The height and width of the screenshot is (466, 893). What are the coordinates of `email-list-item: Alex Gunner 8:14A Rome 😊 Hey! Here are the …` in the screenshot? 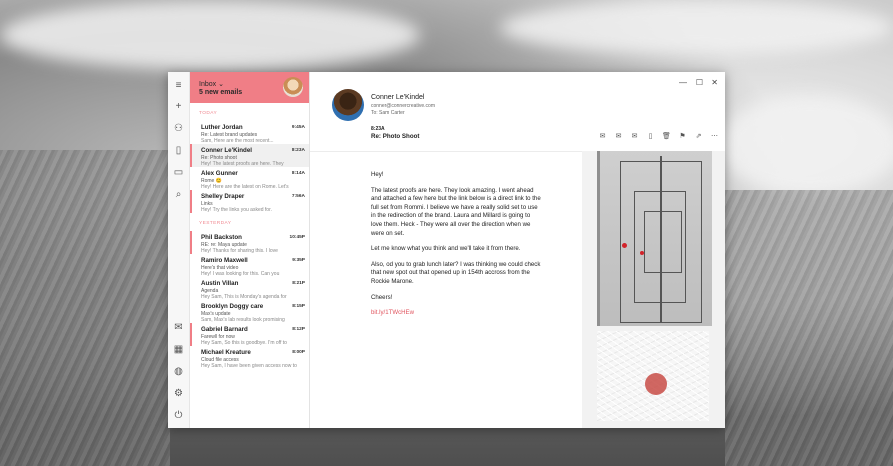 It's located at (249, 178).